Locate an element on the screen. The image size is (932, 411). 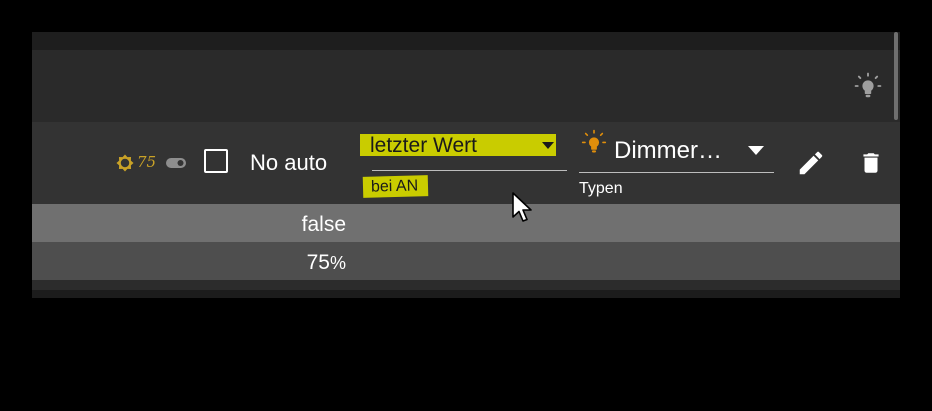
behavior-select: letzter Wert is located at coordinates (458, 145).